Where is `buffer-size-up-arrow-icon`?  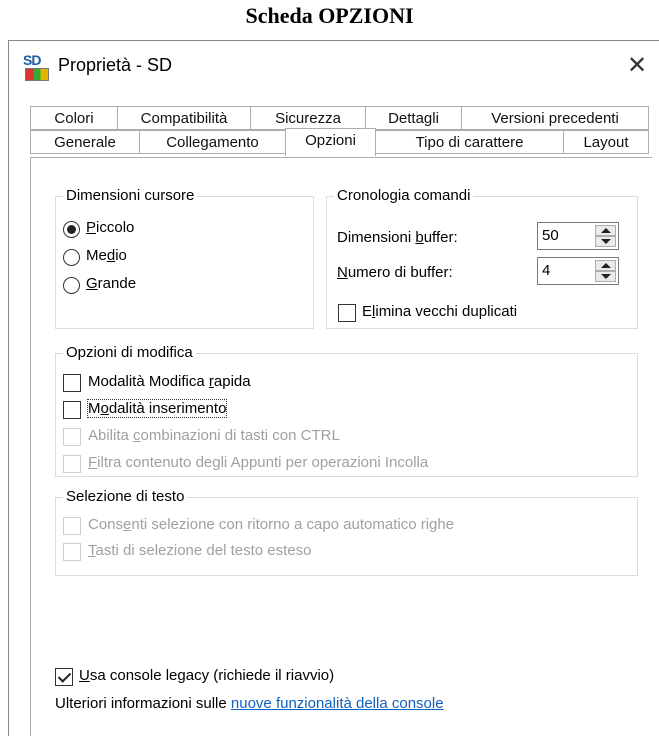 buffer-size-up-arrow-icon is located at coordinates (605, 230).